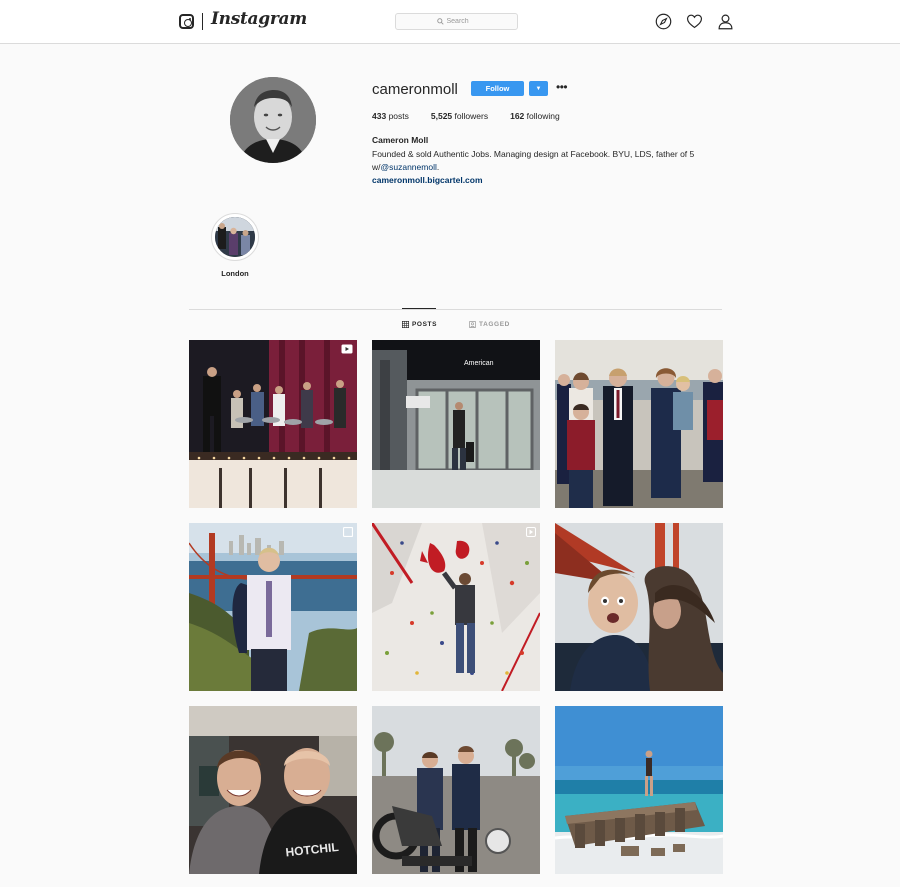 This screenshot has width=900, height=887. What do you see at coordinates (348, 532) in the screenshot?
I see `multiple-icon` at bounding box center [348, 532].